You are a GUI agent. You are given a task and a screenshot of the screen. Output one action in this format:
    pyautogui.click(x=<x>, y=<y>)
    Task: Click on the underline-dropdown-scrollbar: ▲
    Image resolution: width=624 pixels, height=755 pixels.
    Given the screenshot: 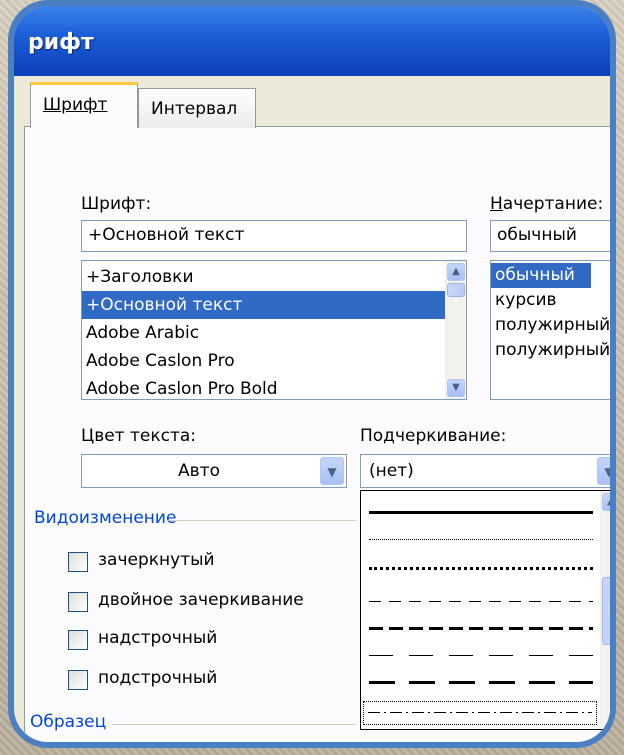 What is the action you would take?
    pyautogui.click(x=605, y=610)
    